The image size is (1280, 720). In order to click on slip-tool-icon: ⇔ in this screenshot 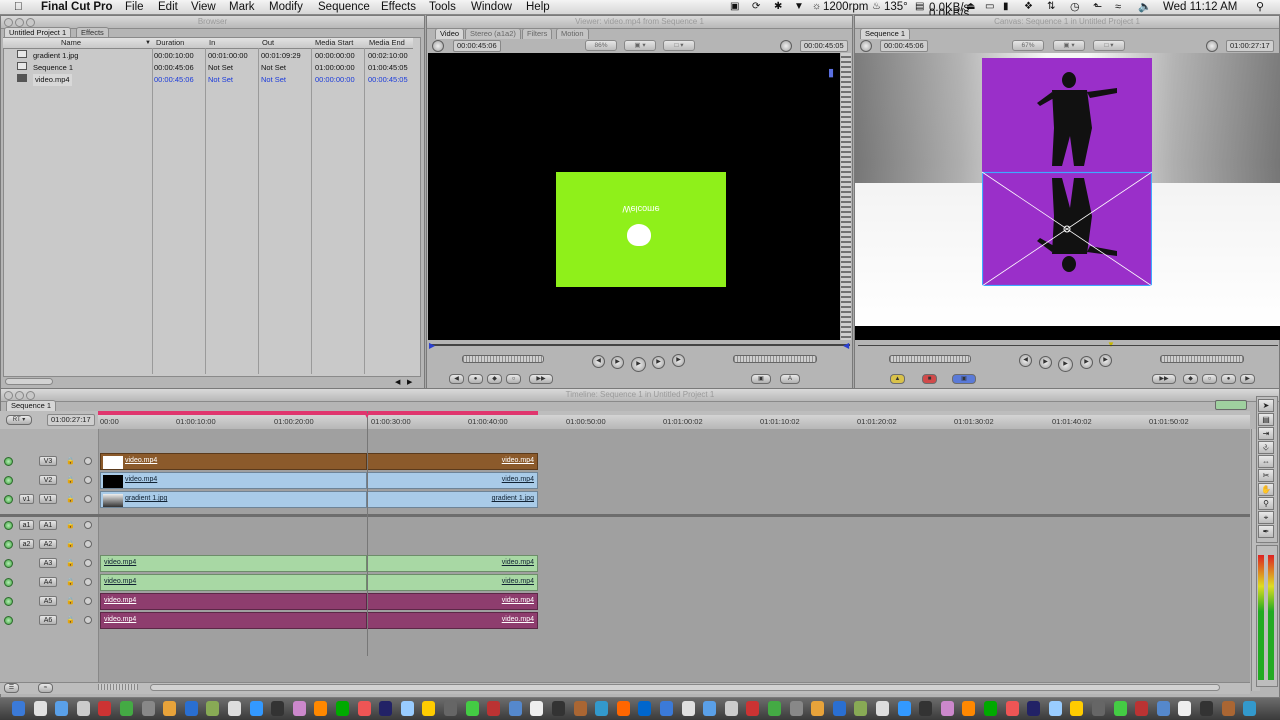, I will do `click(1266, 461)`.